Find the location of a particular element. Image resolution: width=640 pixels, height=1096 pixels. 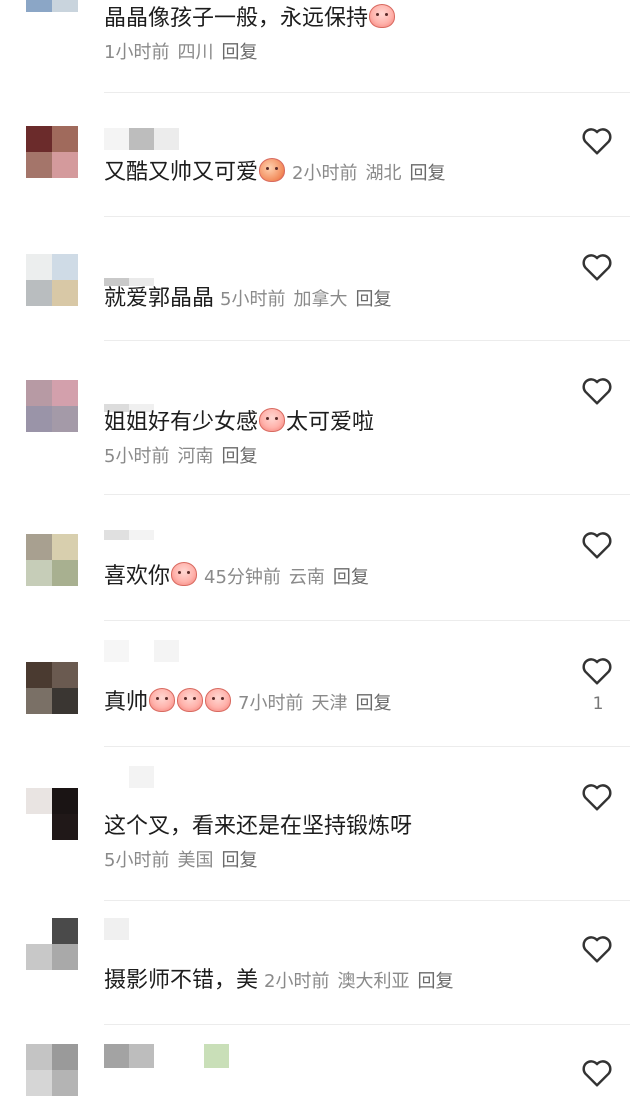

comment-meta: 1小时前 四川 回复 is located at coordinates (184, 51).